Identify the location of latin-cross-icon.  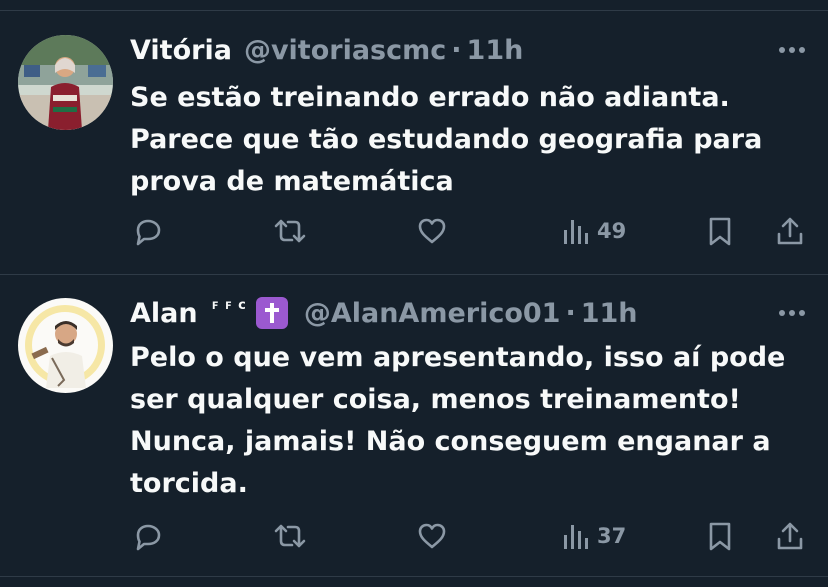
(271, 313).